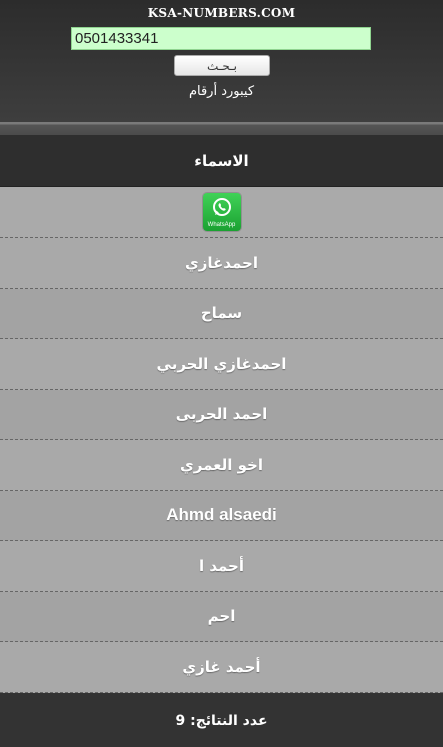  What do you see at coordinates (221, 13) in the screenshot?
I see `site-title: KSA-NUMBERS.COM` at bounding box center [221, 13].